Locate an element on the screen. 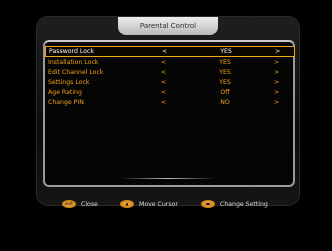  menu-item-change-pin: Change PIN < NO > is located at coordinates (170, 103).